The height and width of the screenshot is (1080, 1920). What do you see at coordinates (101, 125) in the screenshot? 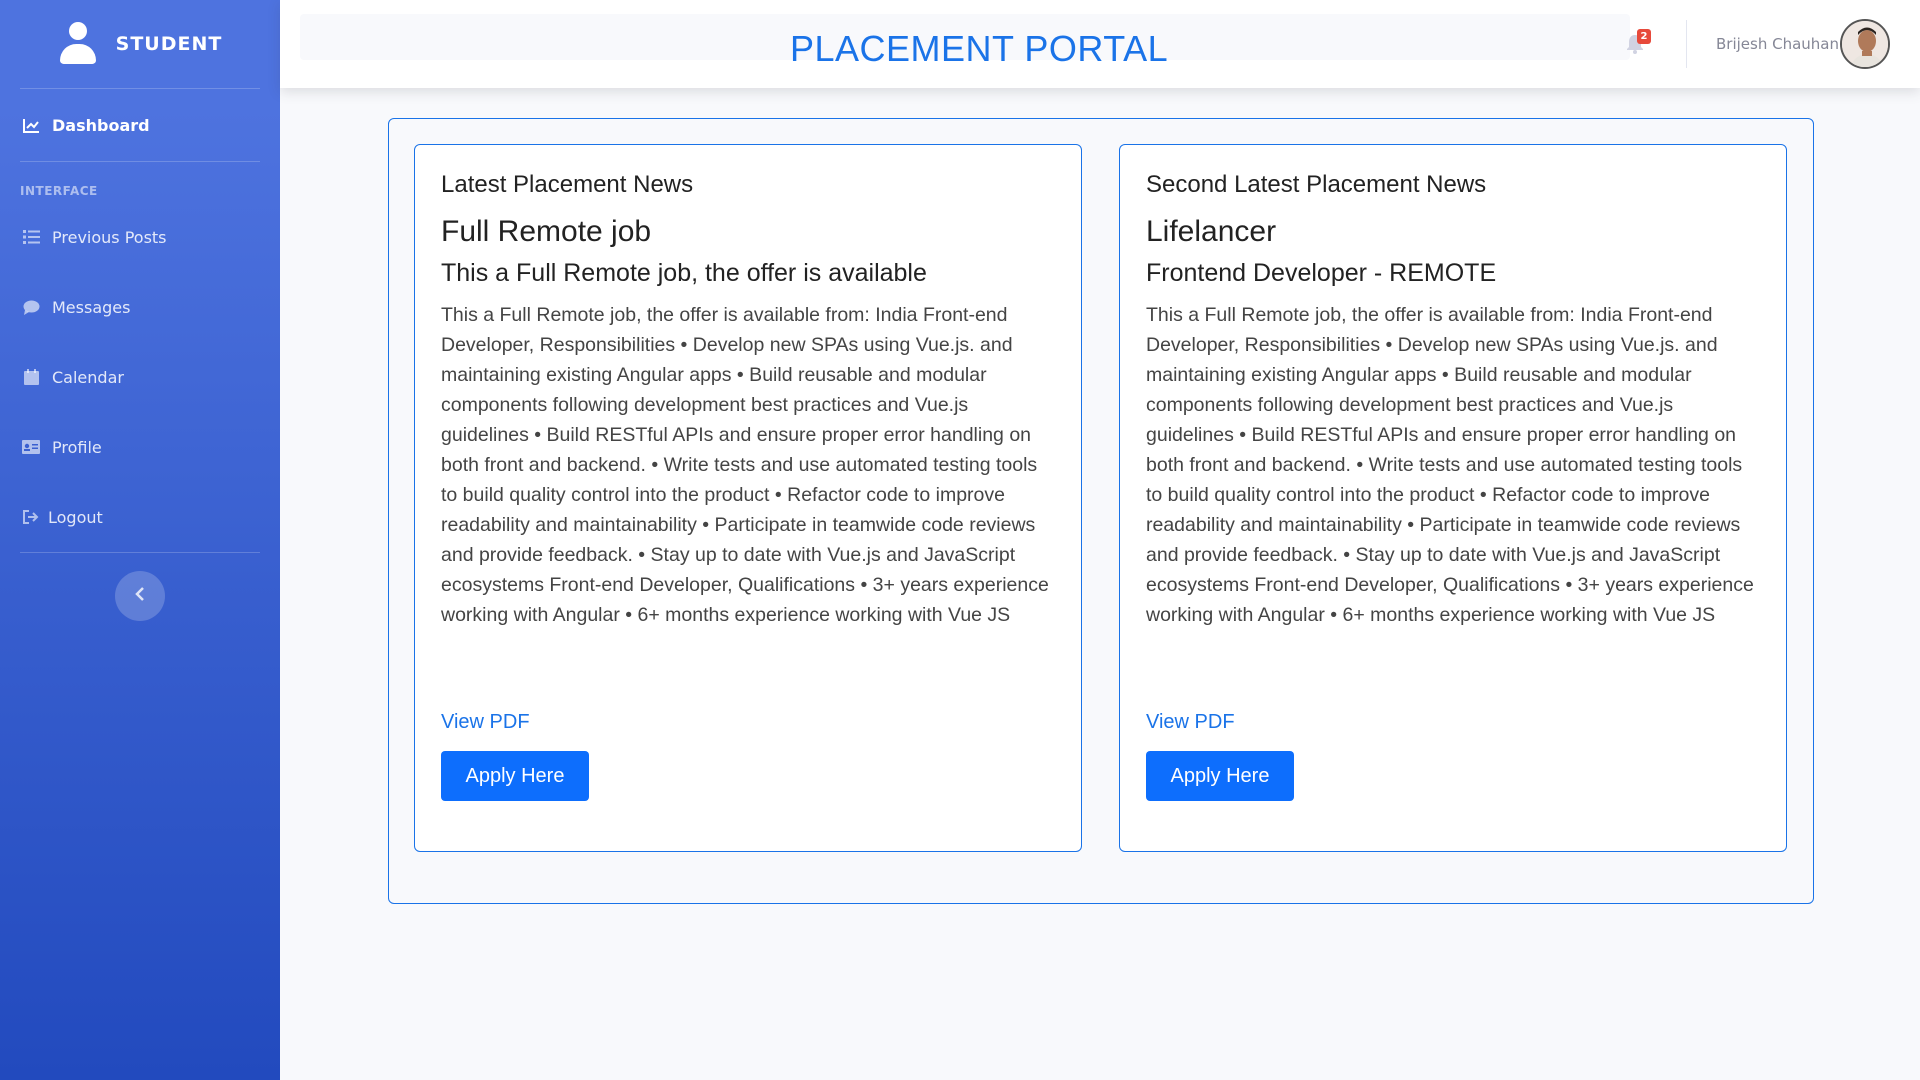
I see `sidebar-item-label: Dashboard` at bounding box center [101, 125].